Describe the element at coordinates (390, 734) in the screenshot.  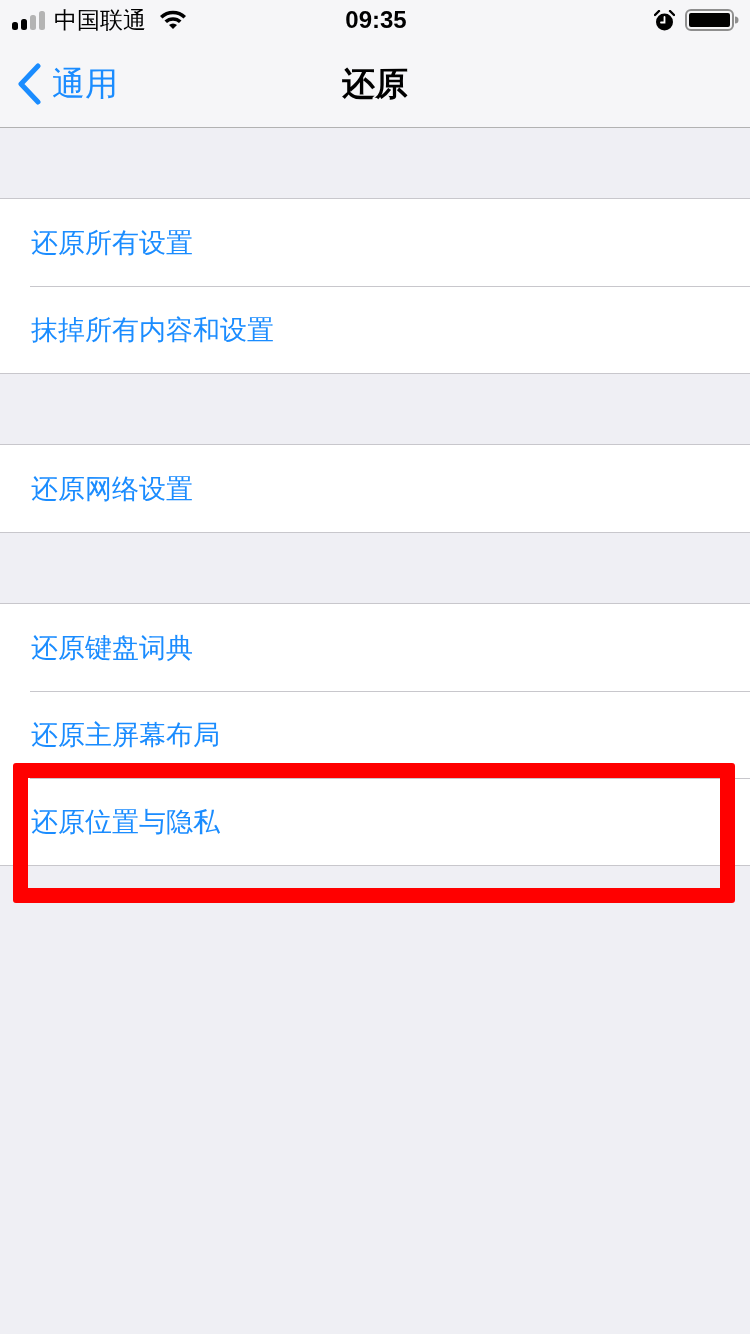
I see `reset-option: 还原主屏幕布局` at that location.